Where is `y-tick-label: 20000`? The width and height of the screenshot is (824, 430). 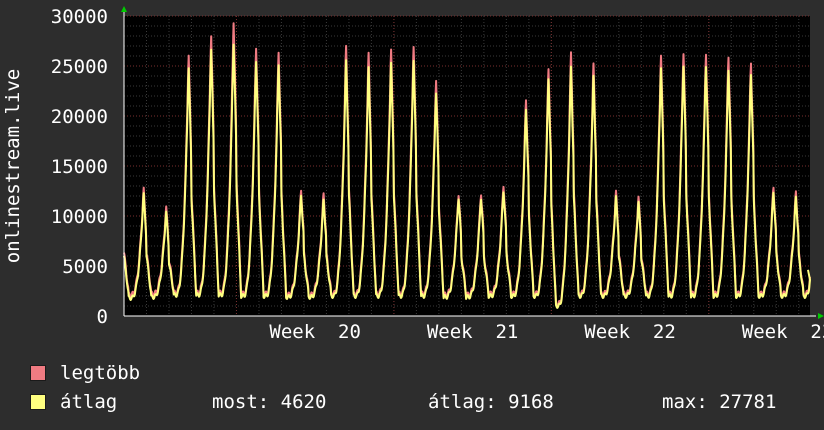
y-tick-label: 20000 is located at coordinates (79, 117).